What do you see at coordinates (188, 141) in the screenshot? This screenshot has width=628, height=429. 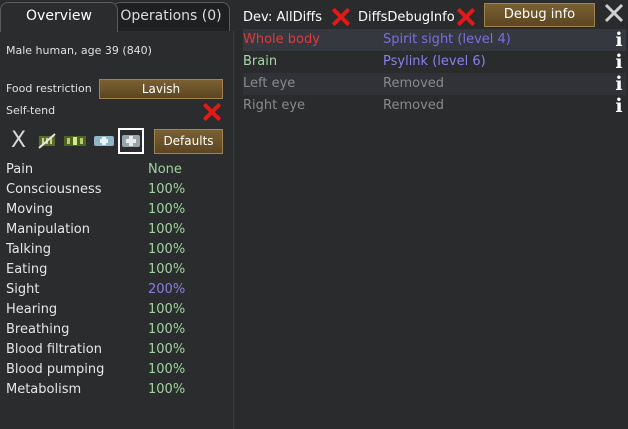 I see `defaults-button: Defaults` at bounding box center [188, 141].